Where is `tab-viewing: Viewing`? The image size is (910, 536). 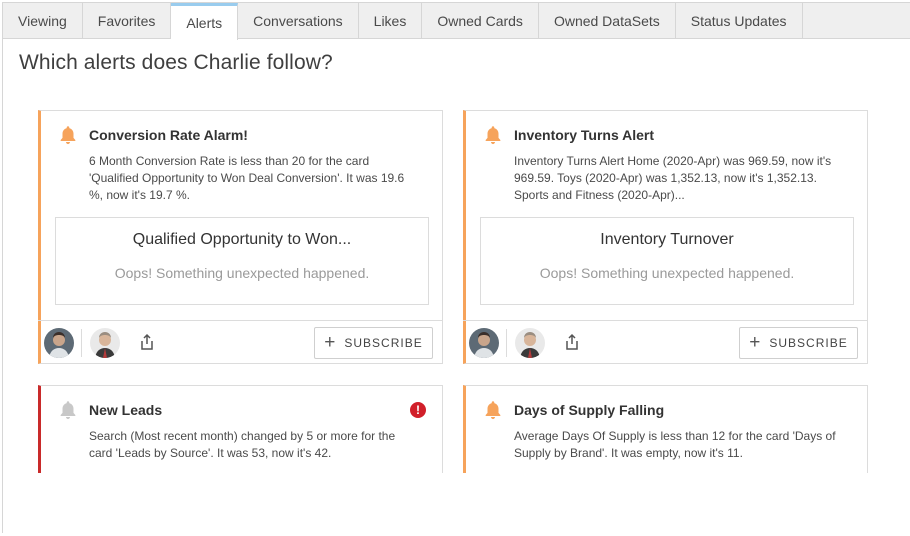 tab-viewing: Viewing is located at coordinates (43, 21).